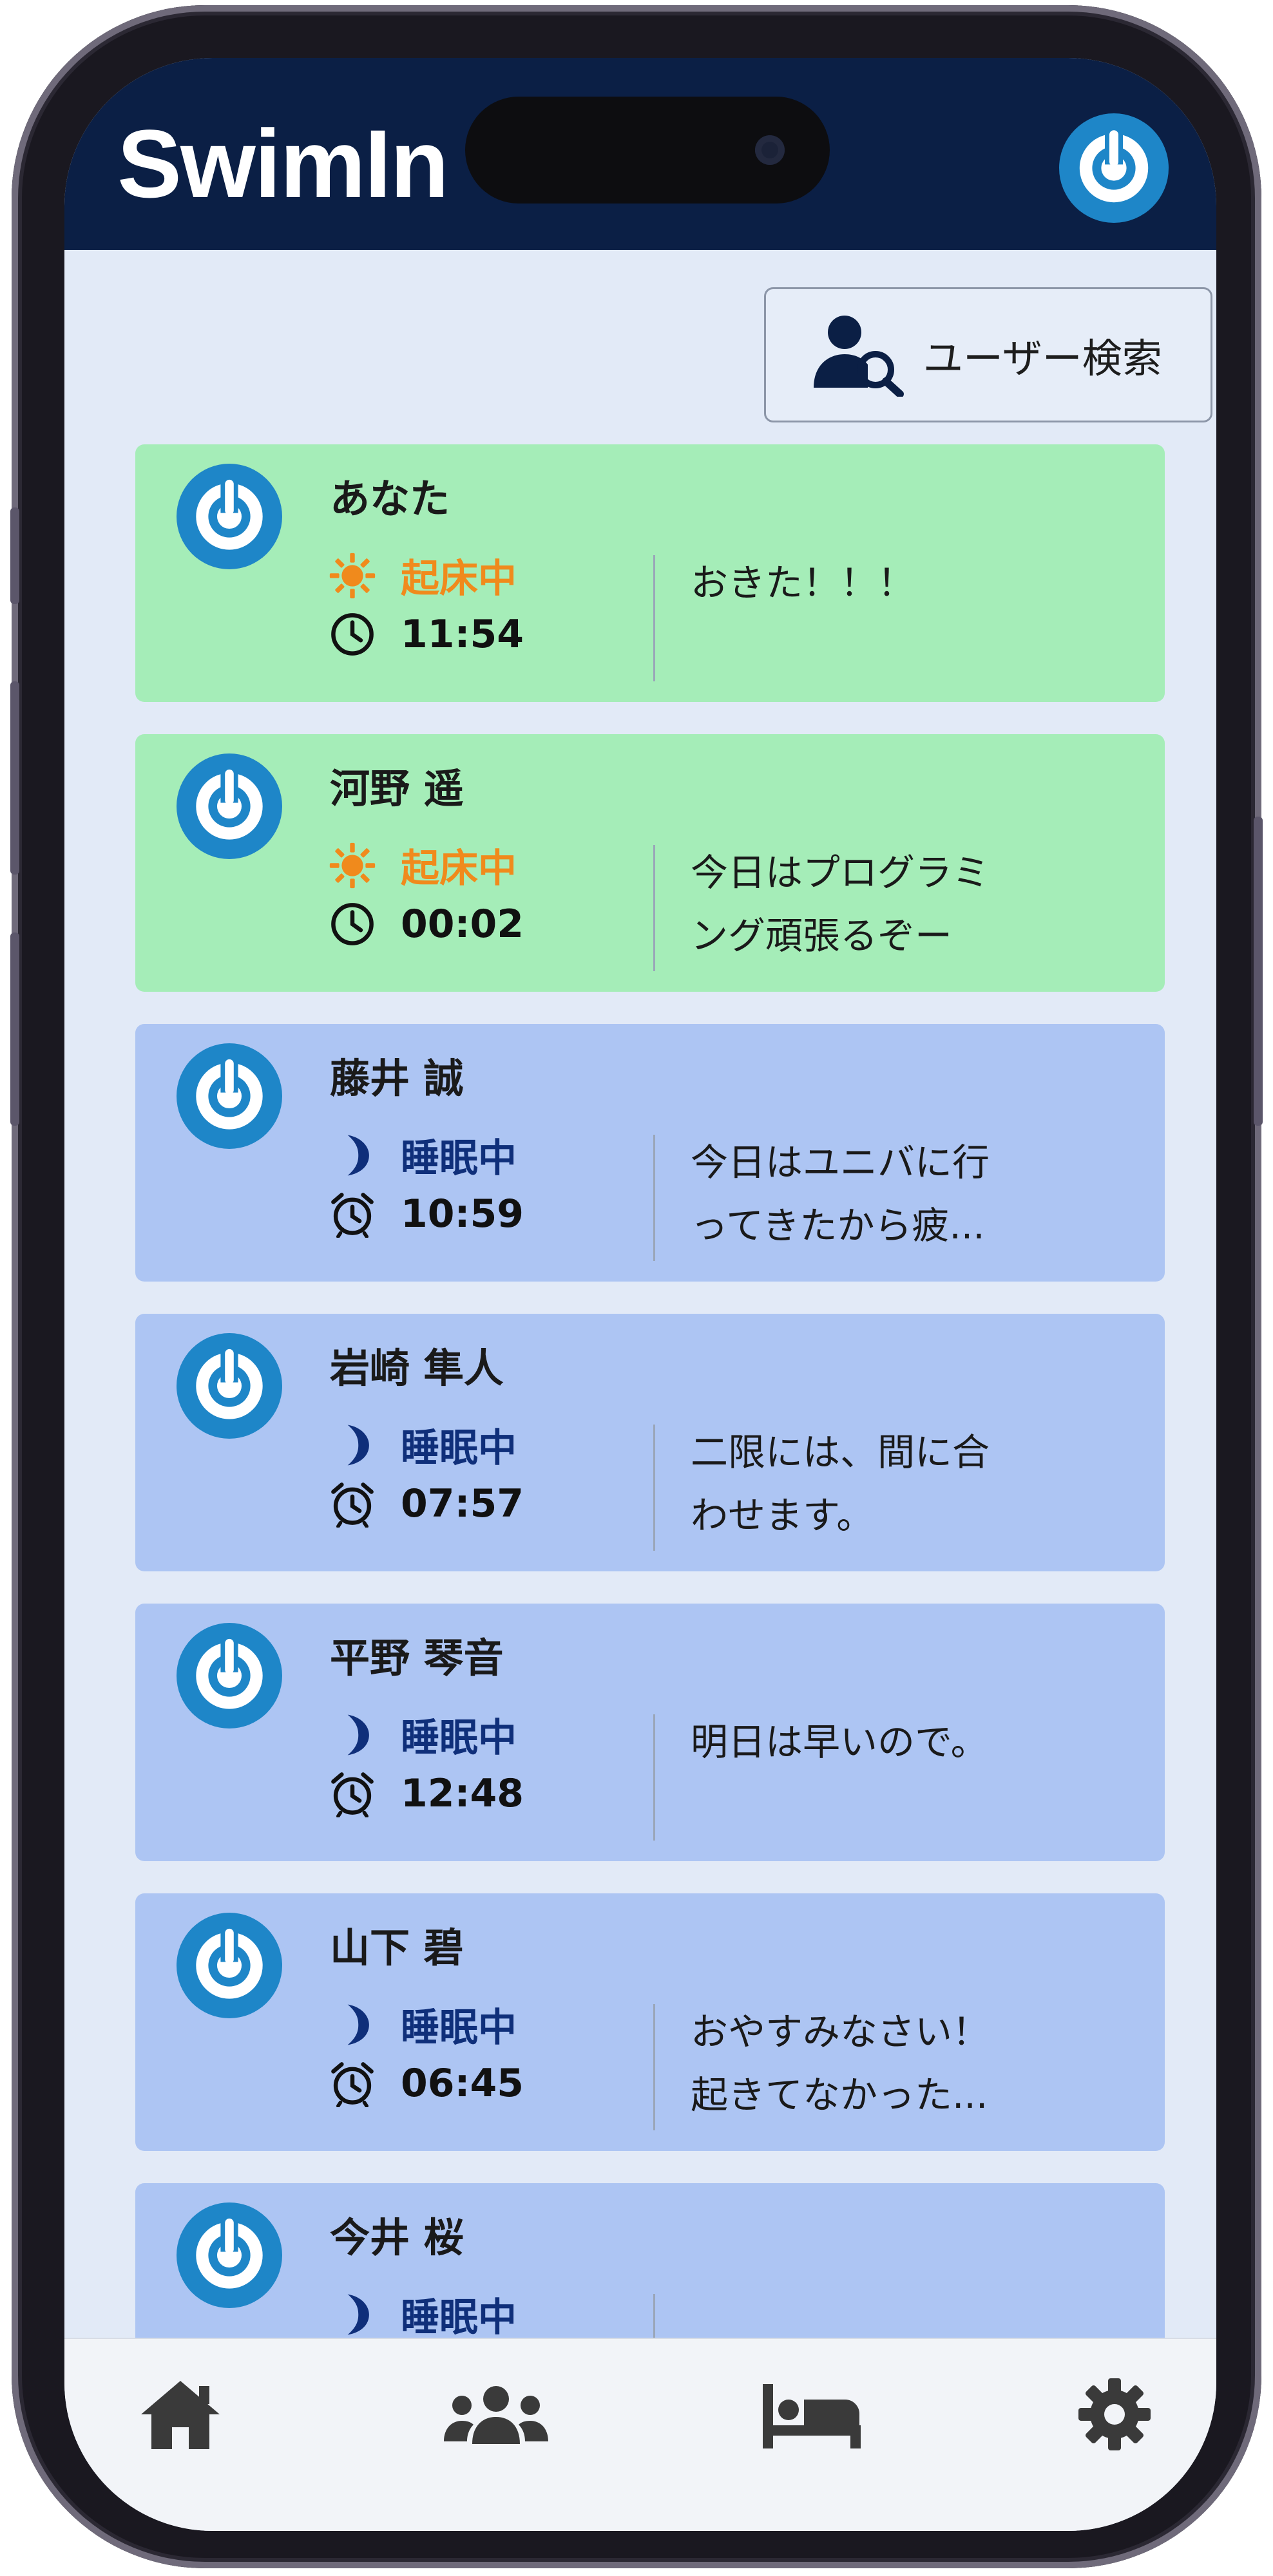 The image size is (1273, 2576). I want to click on status-message: 明日は早いので。, so click(840, 1742).